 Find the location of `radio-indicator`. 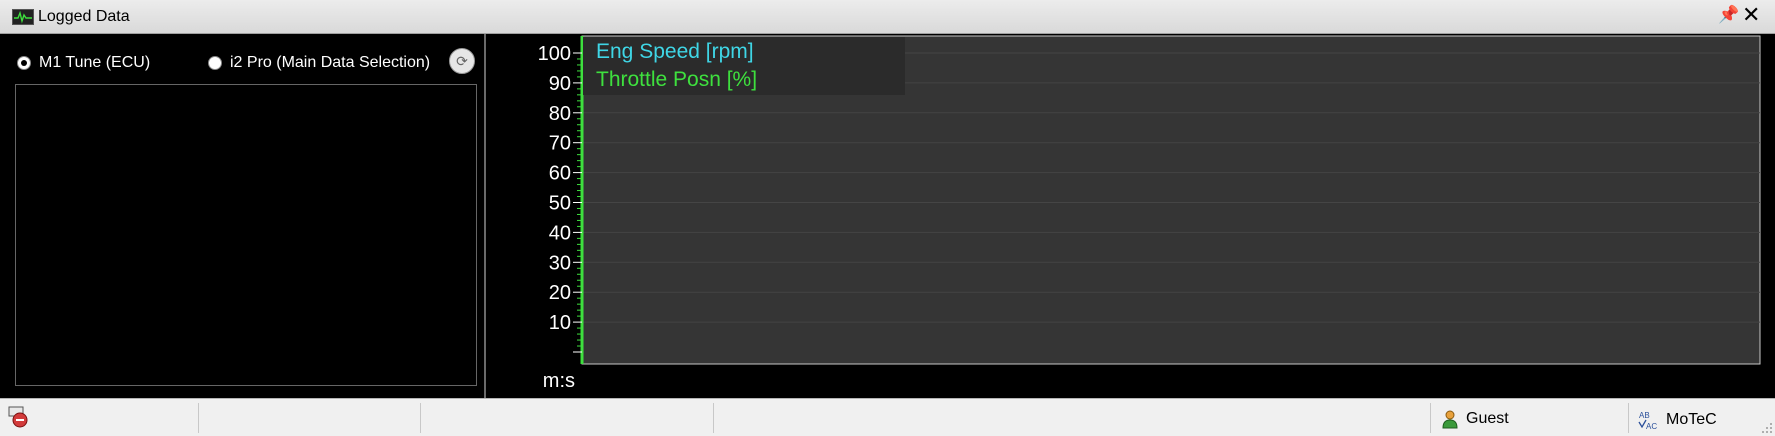

radio-indicator is located at coordinates (215, 63).